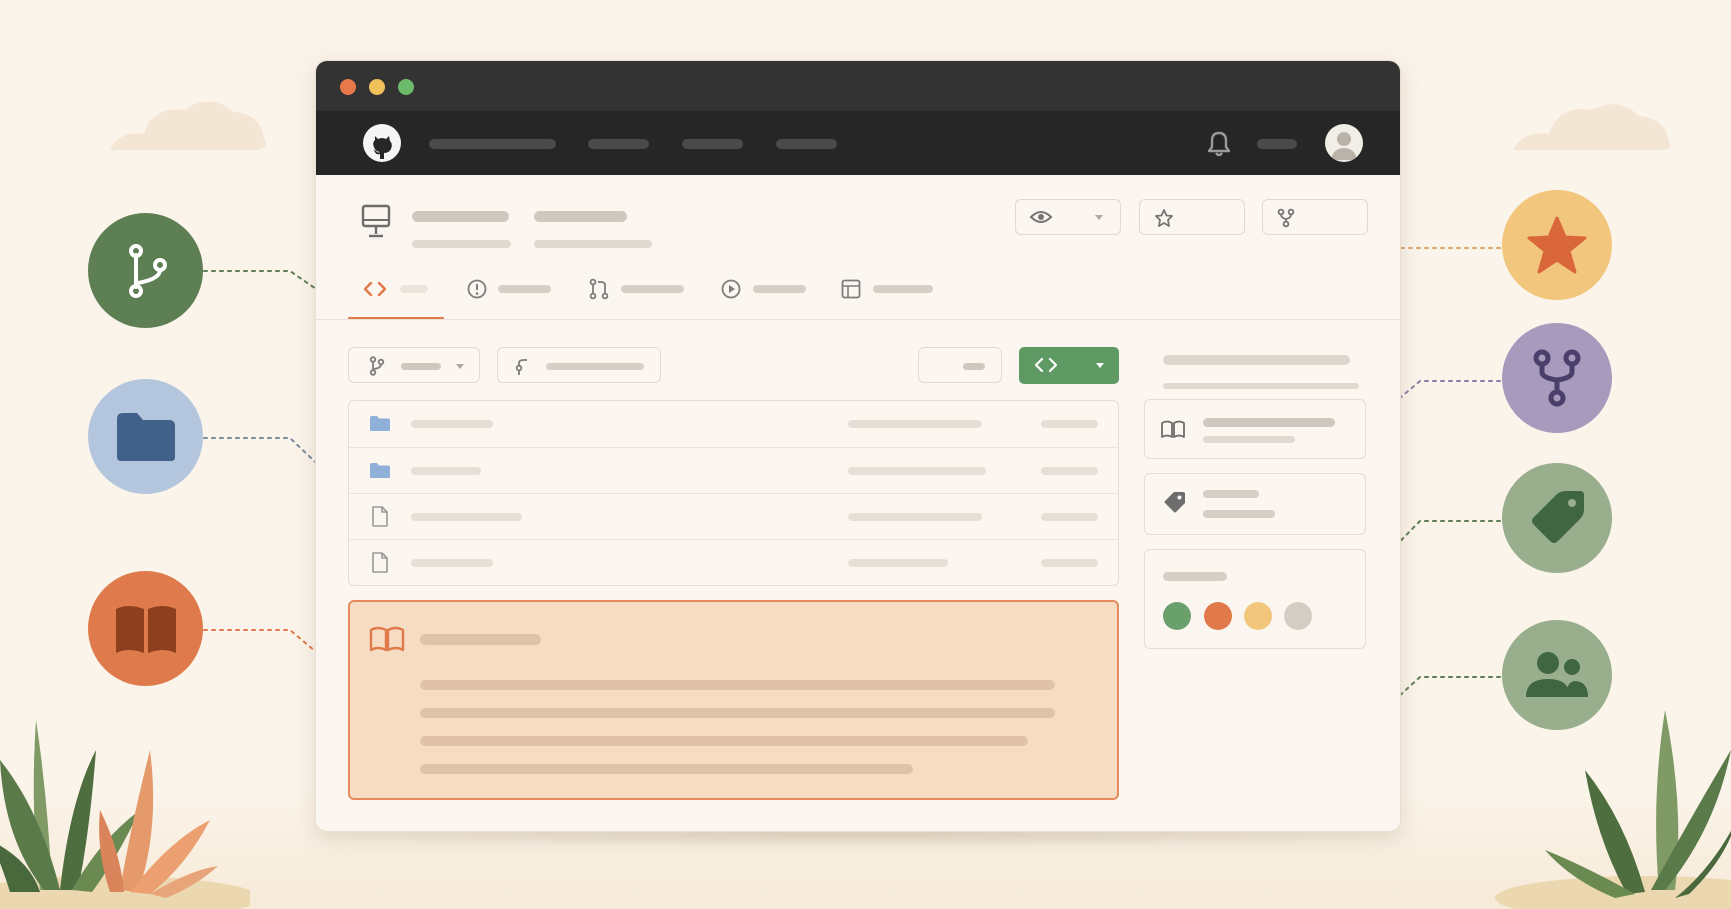 The width and height of the screenshot is (1731, 909). I want to click on feature-people-circle, so click(1557, 675).